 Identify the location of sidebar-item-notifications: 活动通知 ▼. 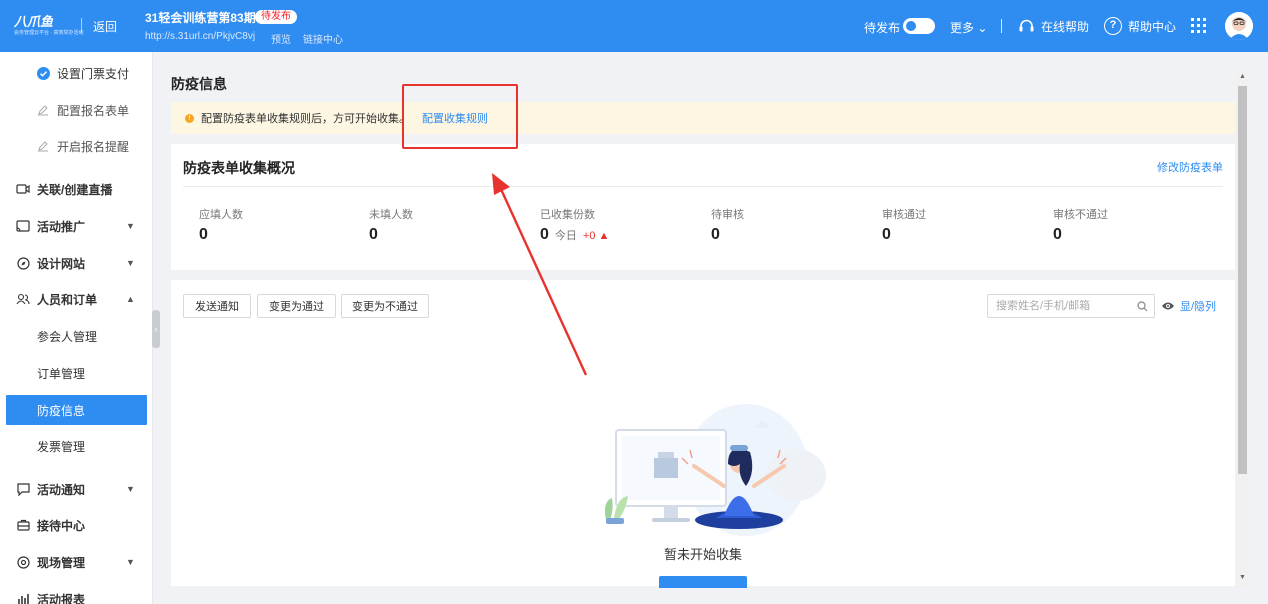
(76, 489).